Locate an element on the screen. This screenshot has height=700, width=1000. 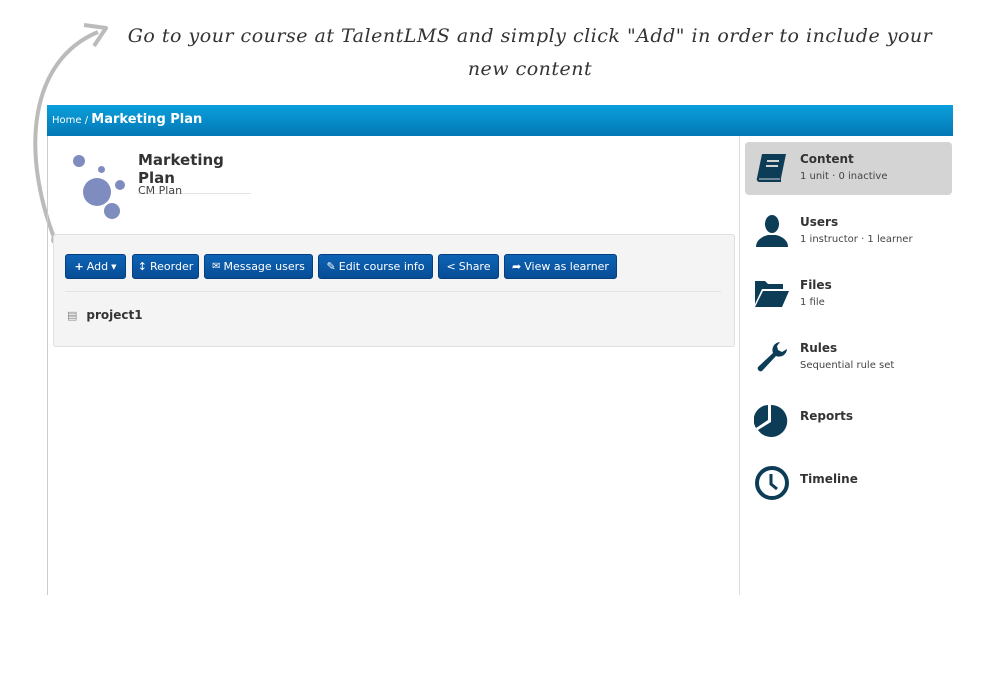
sidebar-item-label: Reports is located at coordinates (827, 416).